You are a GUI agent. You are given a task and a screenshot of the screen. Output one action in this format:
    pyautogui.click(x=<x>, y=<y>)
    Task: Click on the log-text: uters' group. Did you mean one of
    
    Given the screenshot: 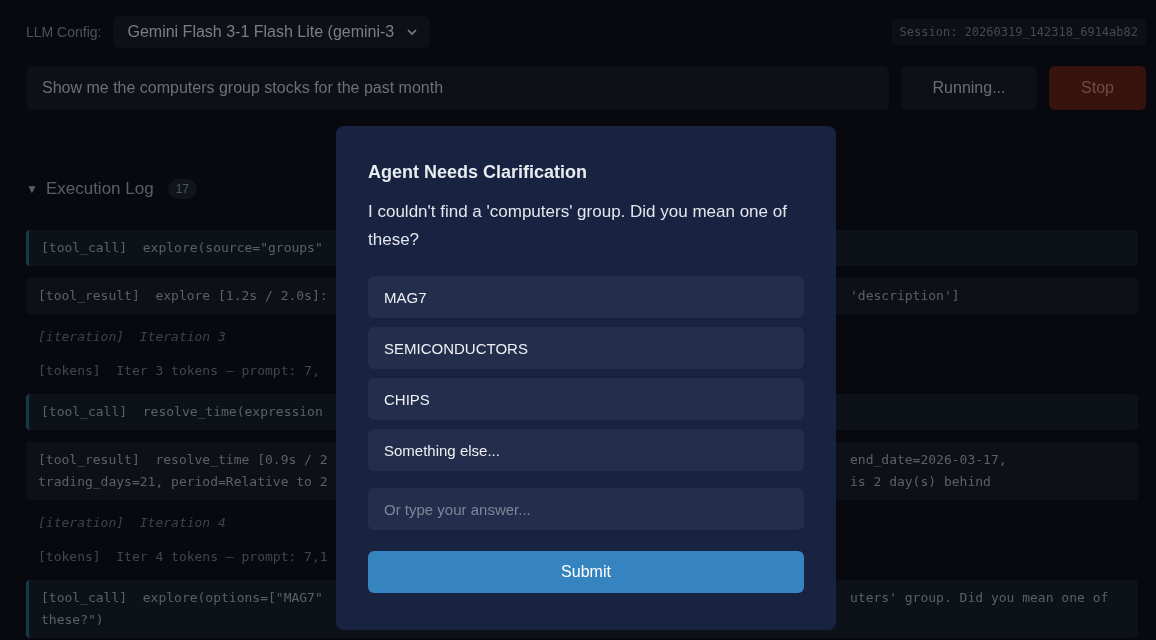 What is the action you would take?
    pyautogui.click(x=980, y=598)
    